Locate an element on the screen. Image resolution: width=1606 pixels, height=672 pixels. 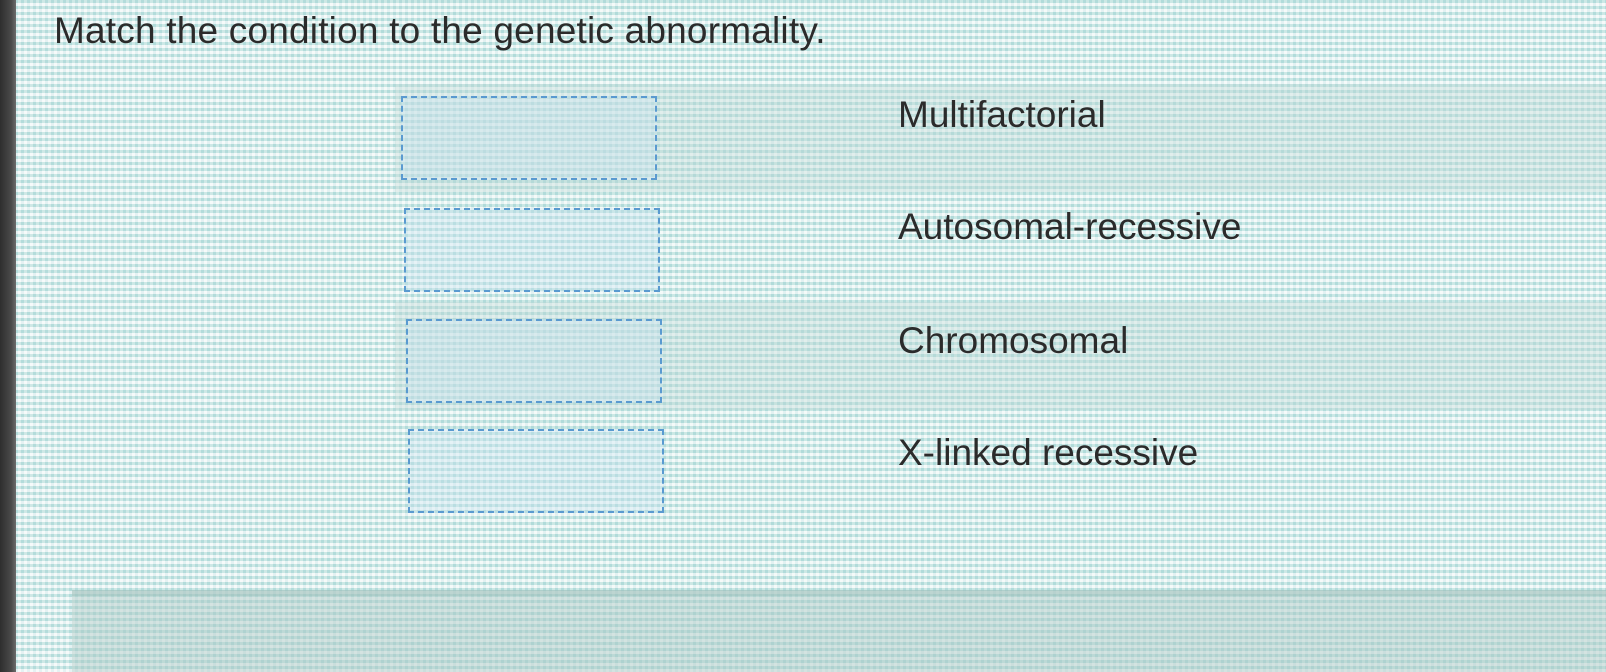
term-multifactorial: Multifactorial is located at coordinates (1002, 114).